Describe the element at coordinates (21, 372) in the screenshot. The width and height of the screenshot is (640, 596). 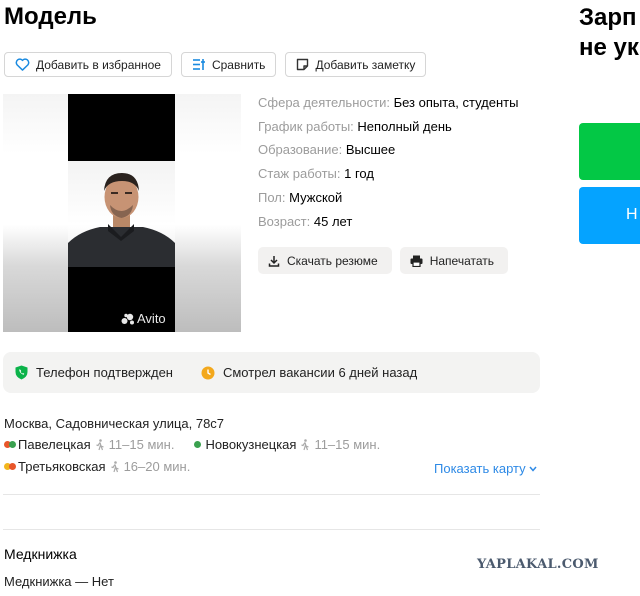
I see `shield-phone-icon` at that location.